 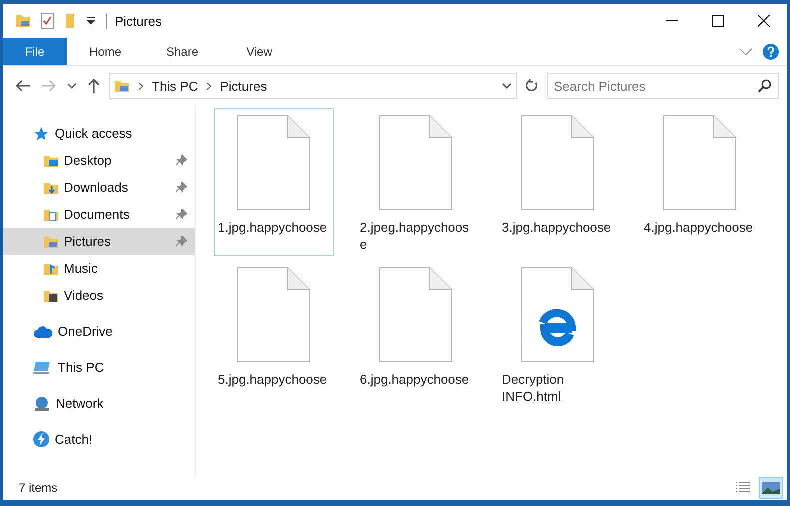 I want to click on network-icon, so click(x=42, y=404).